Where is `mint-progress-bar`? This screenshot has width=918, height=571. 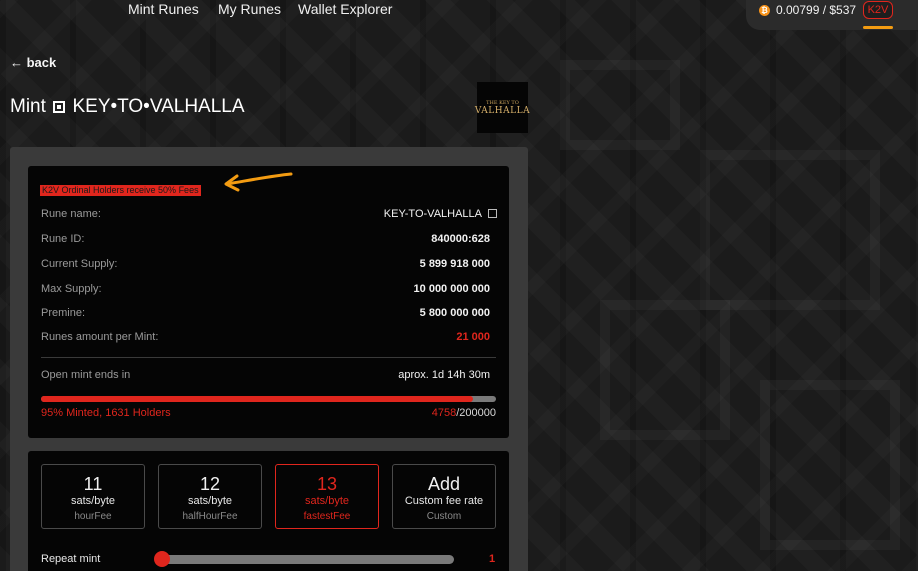 mint-progress-bar is located at coordinates (268, 399).